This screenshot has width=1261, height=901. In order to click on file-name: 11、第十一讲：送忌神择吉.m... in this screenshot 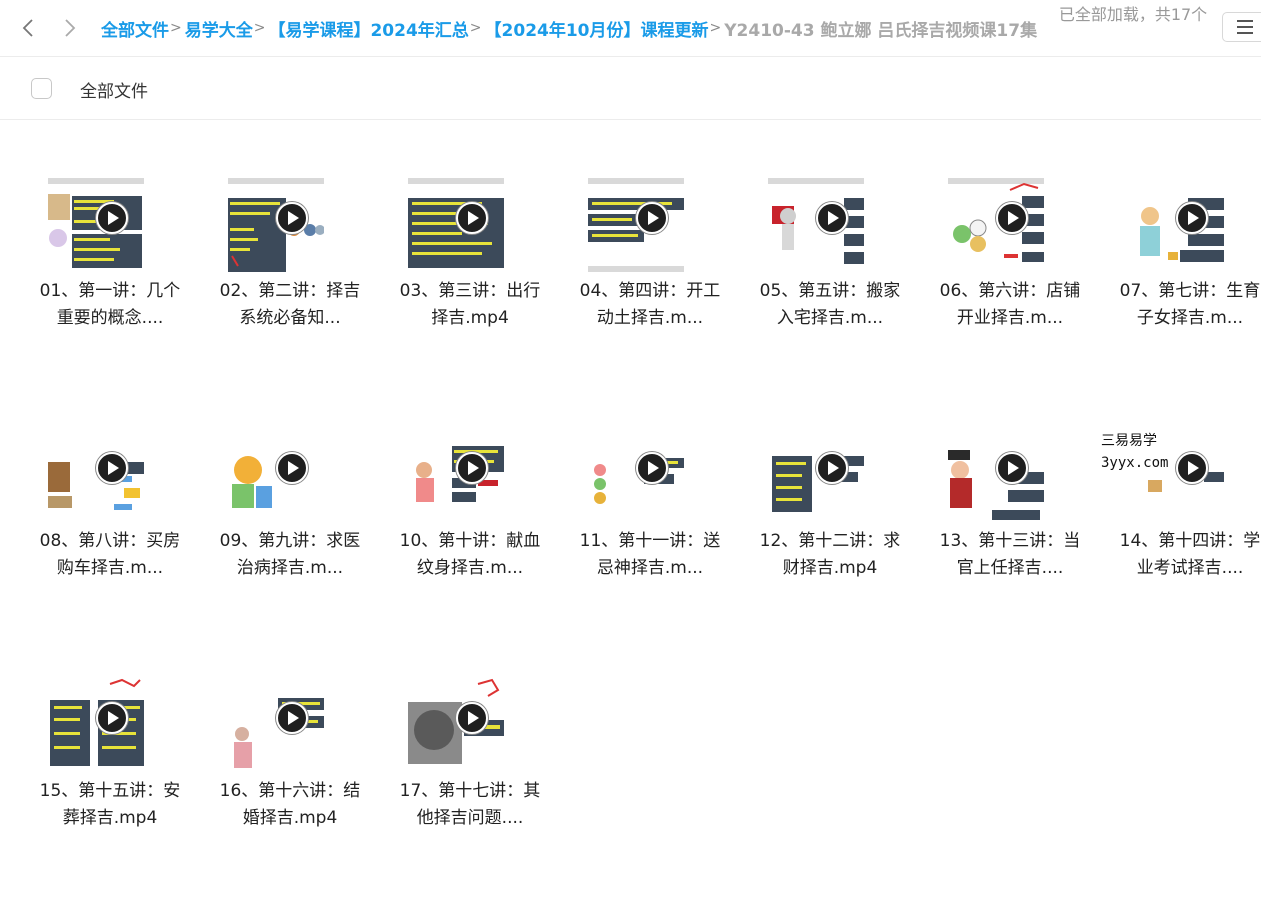, I will do `click(650, 554)`.